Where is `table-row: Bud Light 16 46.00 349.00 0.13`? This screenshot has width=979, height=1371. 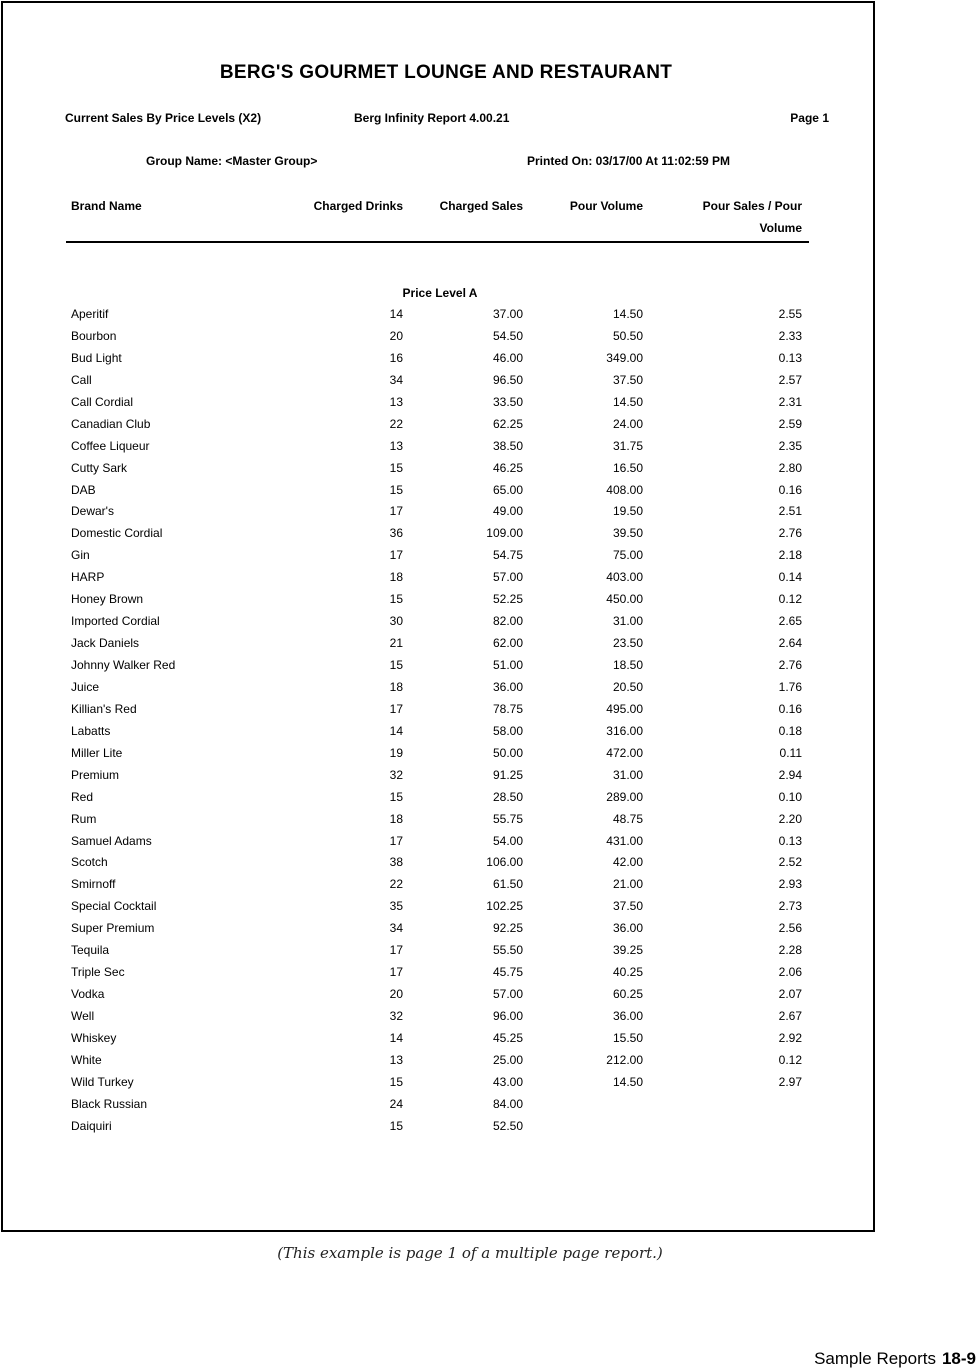 table-row: Bud Light 16 46.00 349.00 0.13 is located at coordinates (435, 362).